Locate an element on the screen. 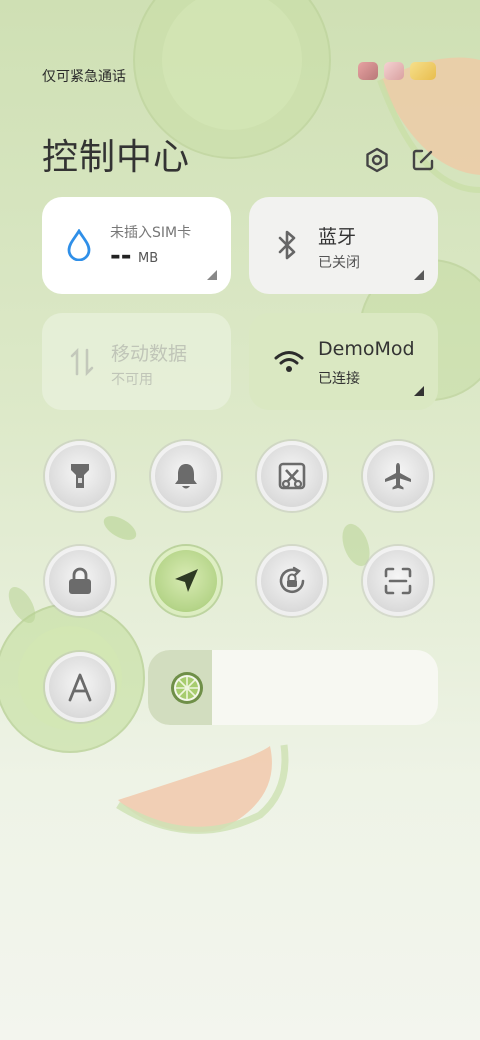 This screenshot has height=1040, width=480. bell-icon is located at coordinates (186, 476).